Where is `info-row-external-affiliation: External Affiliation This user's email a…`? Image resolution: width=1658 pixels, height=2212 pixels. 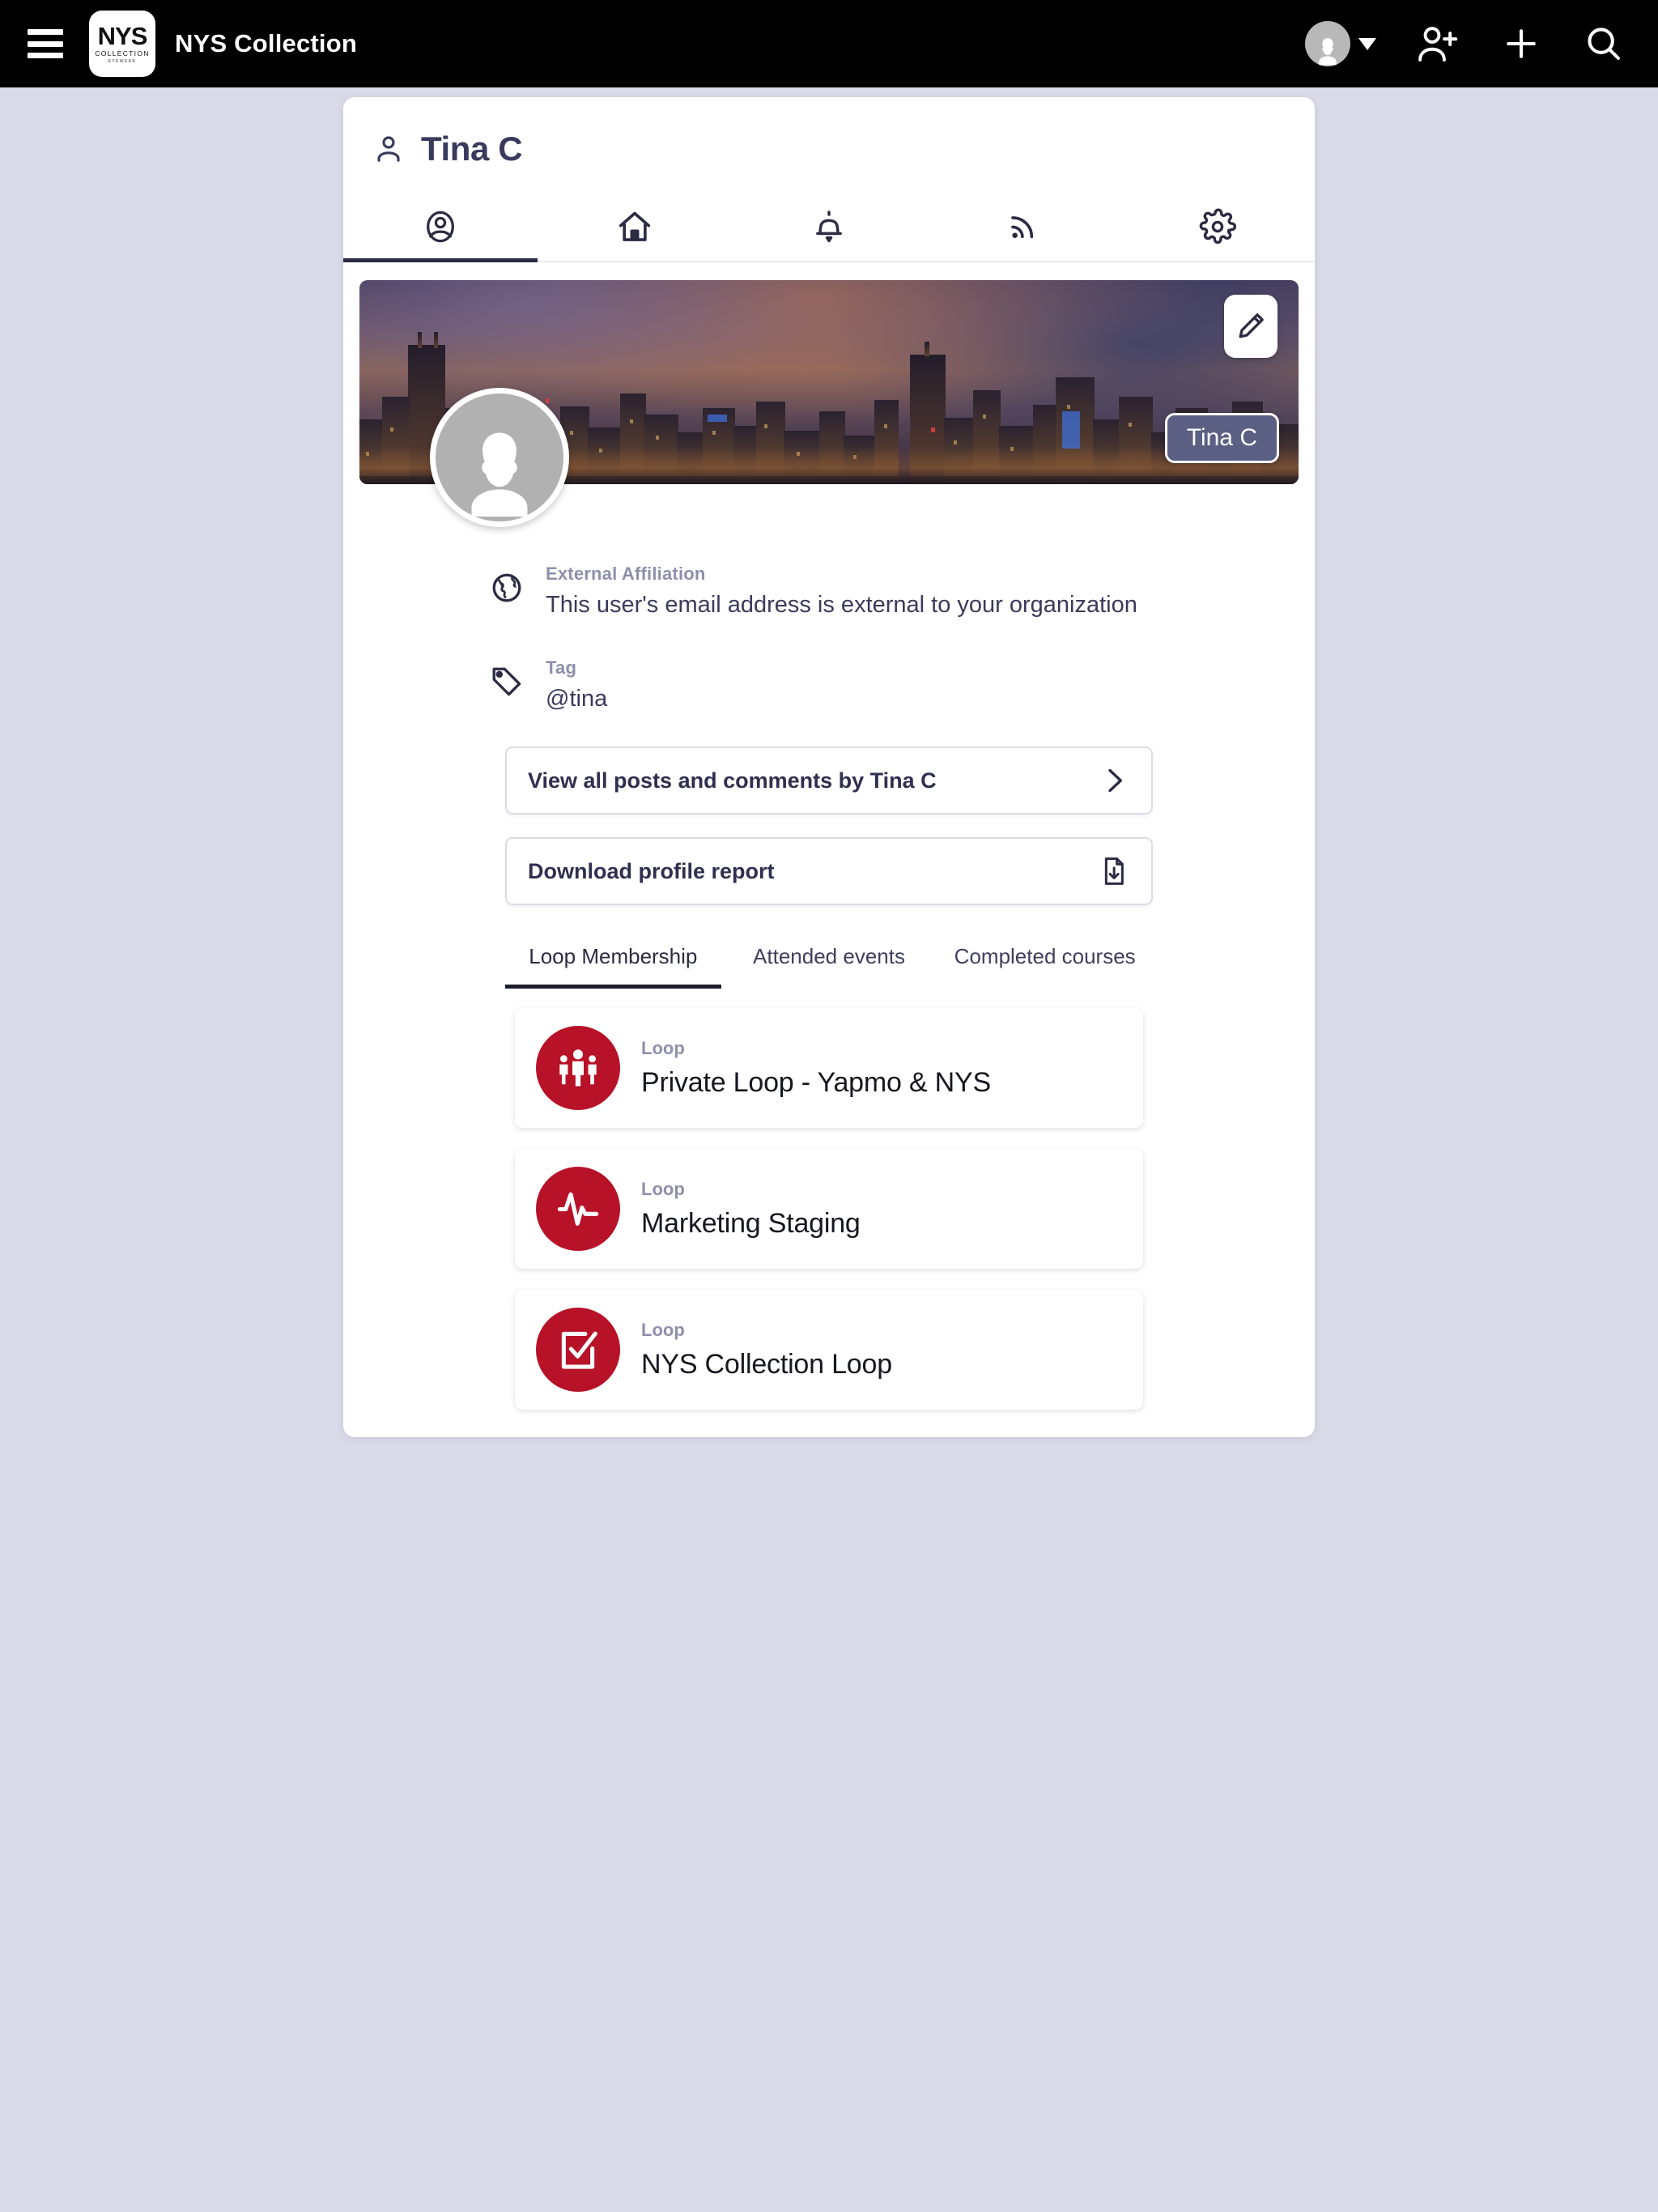
info-row-external-affiliation: External Affiliation This user's email a… is located at coordinates (829, 591).